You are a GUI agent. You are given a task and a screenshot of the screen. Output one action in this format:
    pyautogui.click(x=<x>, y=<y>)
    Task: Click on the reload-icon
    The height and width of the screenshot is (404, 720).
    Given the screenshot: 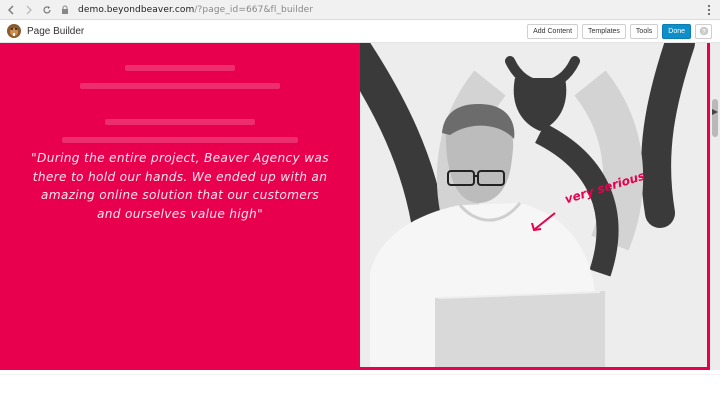 What is the action you would take?
    pyautogui.click(x=47, y=10)
    